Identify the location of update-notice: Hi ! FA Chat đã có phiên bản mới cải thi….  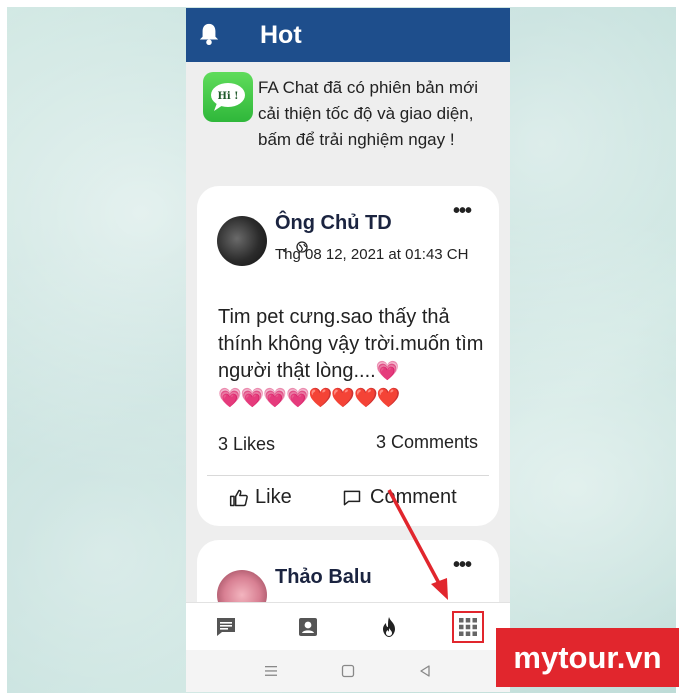
(348, 122).